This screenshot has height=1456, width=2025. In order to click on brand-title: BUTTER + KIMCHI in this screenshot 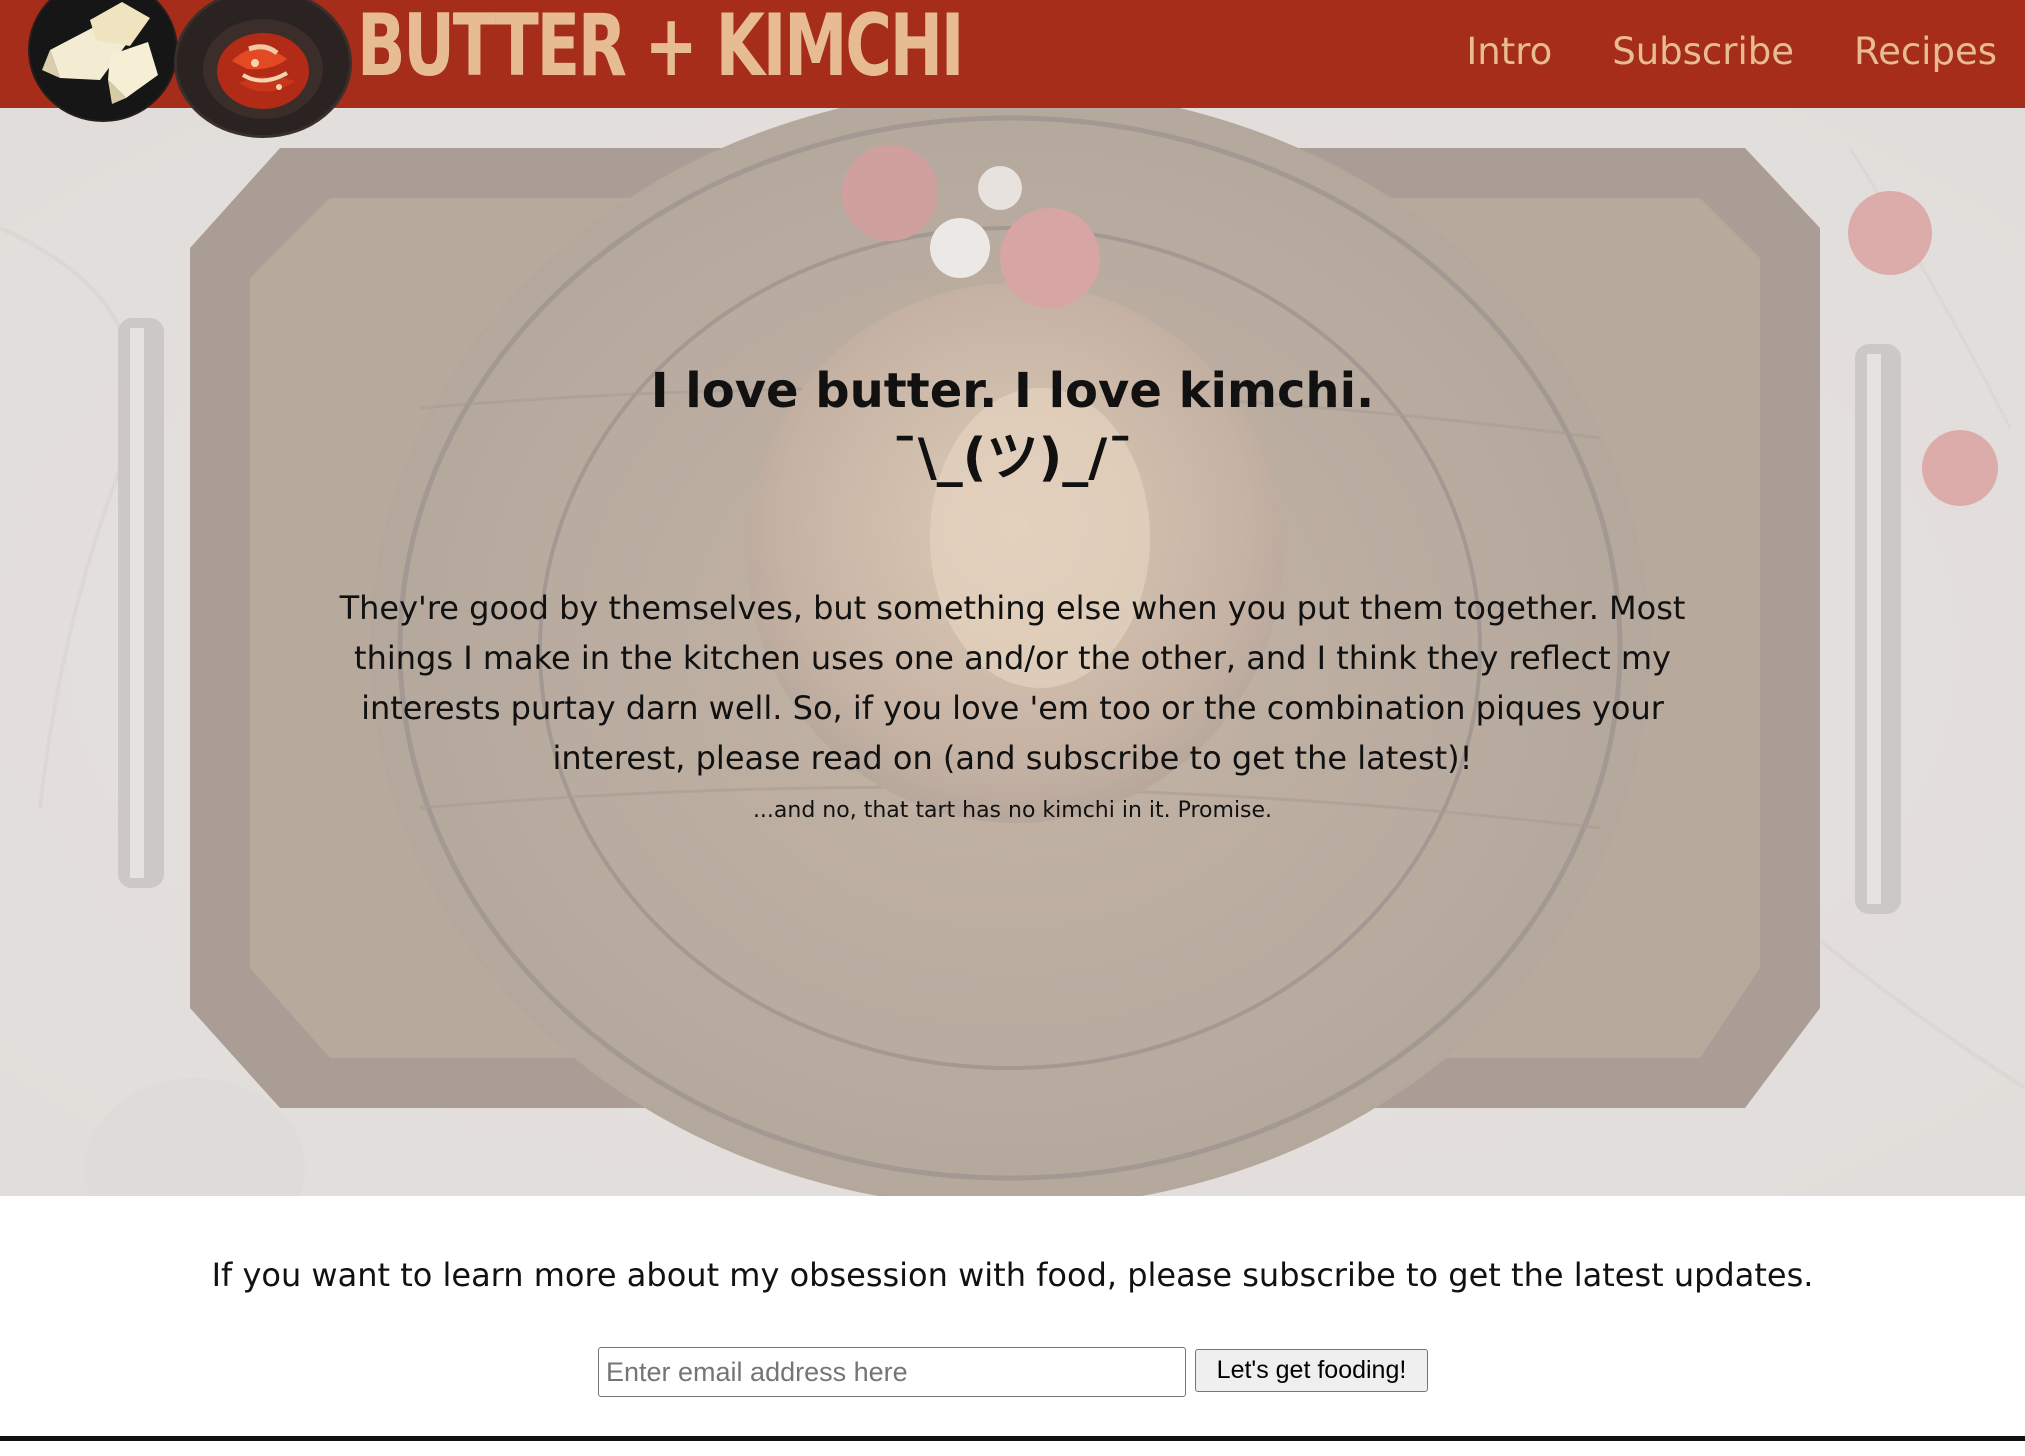, I will do `click(660, 48)`.